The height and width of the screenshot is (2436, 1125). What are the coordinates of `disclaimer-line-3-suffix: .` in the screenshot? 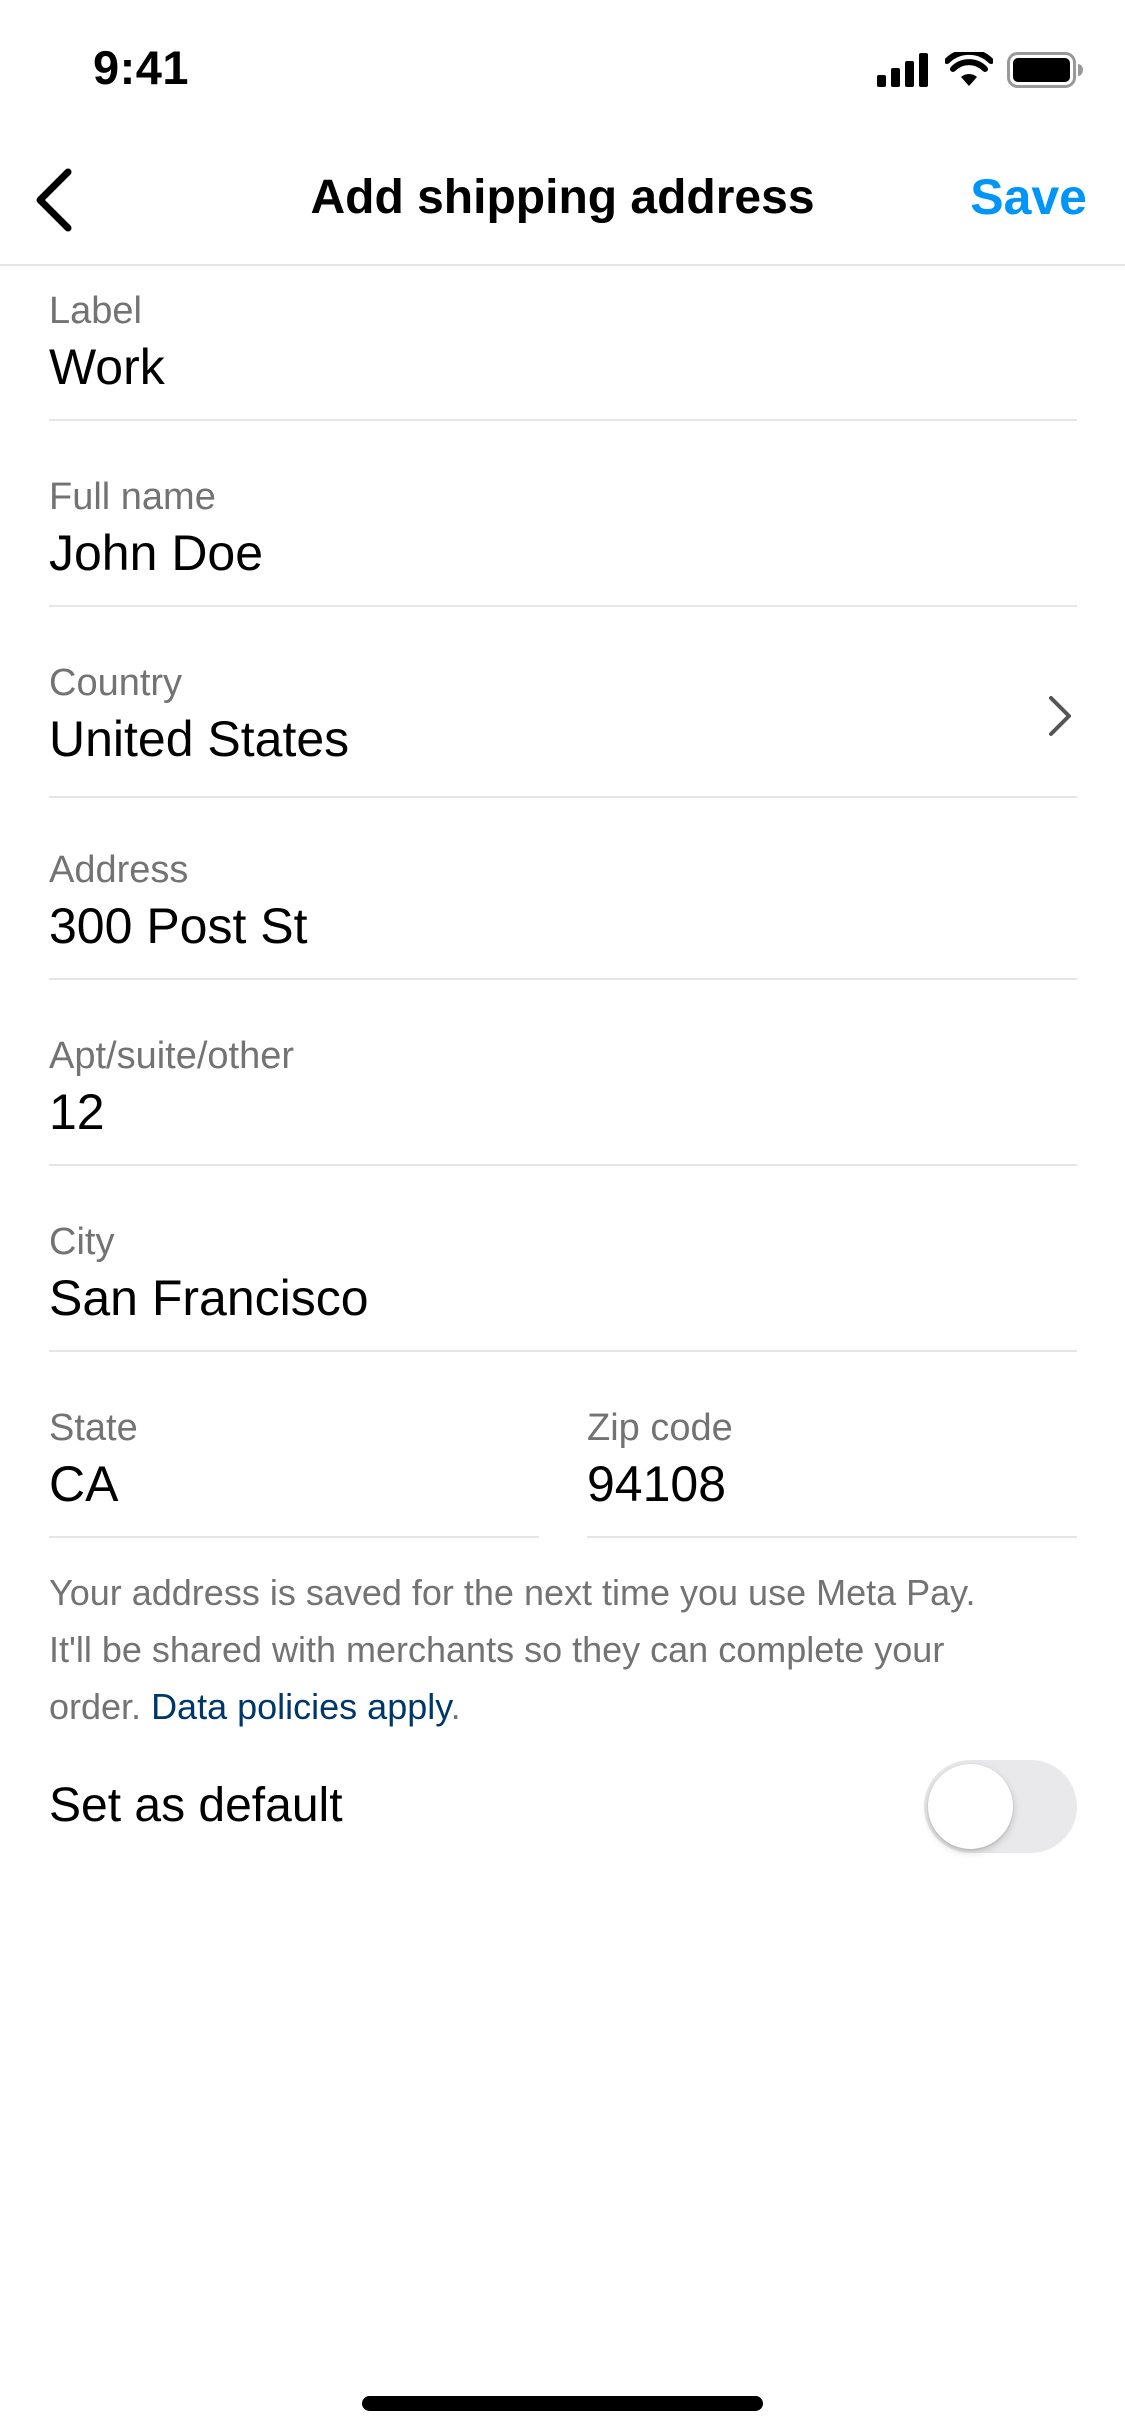 It's located at (455, 1706).